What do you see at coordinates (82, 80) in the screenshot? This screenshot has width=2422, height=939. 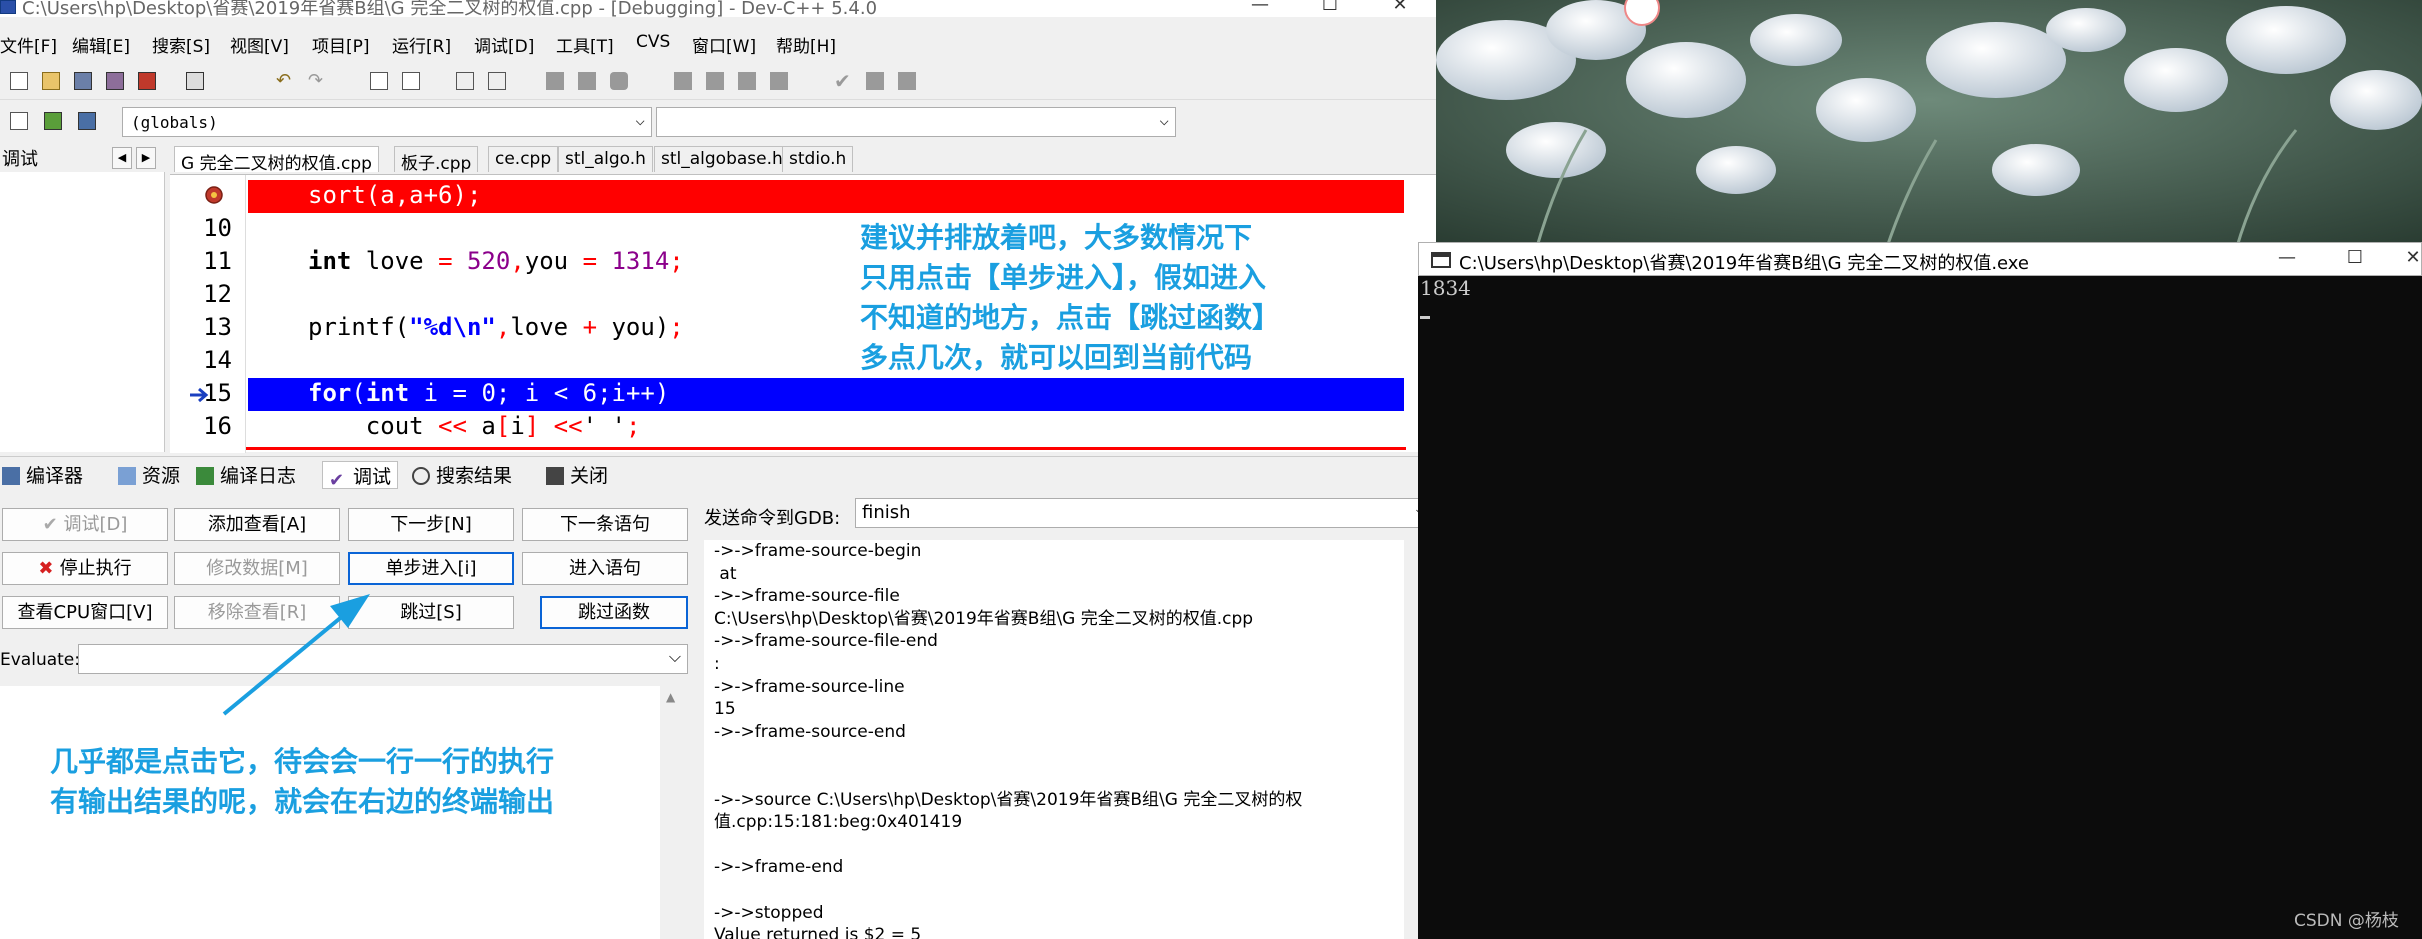 I see `save-icon` at bounding box center [82, 80].